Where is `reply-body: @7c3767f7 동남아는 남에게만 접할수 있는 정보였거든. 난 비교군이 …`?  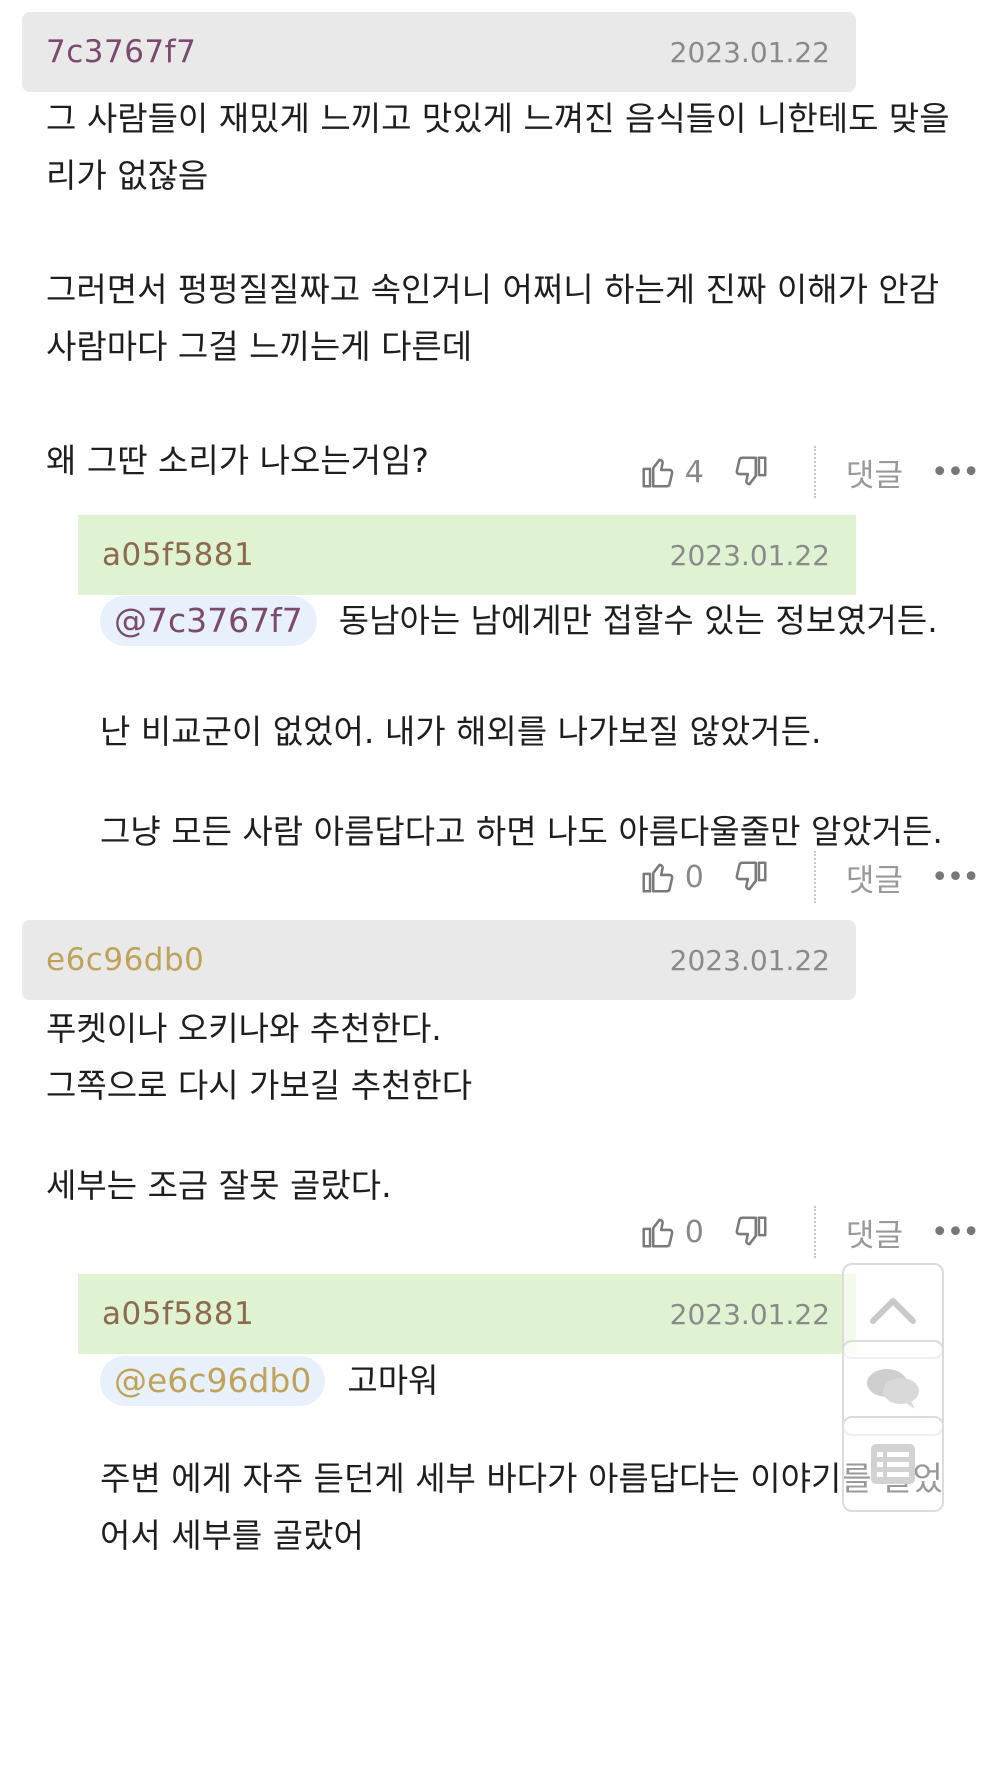 reply-body: @7c3767f7 동남아는 남에게만 접할수 있는 정보였거든. 난 비교군이 … is located at coordinates (521, 728).